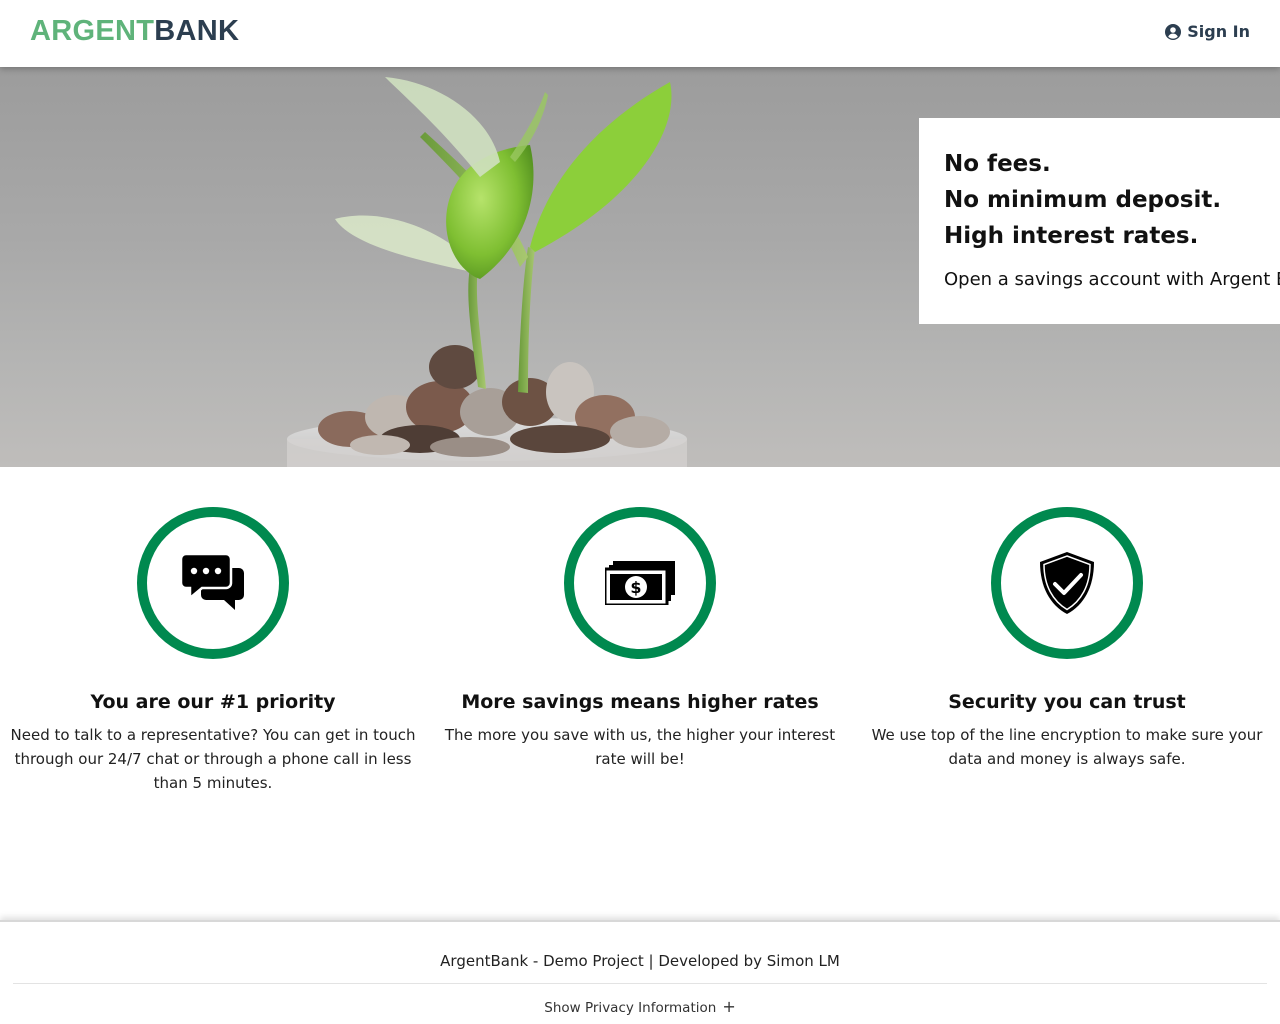 The width and height of the screenshot is (1280, 1024). I want to click on shield-check-icon, so click(1067, 583).